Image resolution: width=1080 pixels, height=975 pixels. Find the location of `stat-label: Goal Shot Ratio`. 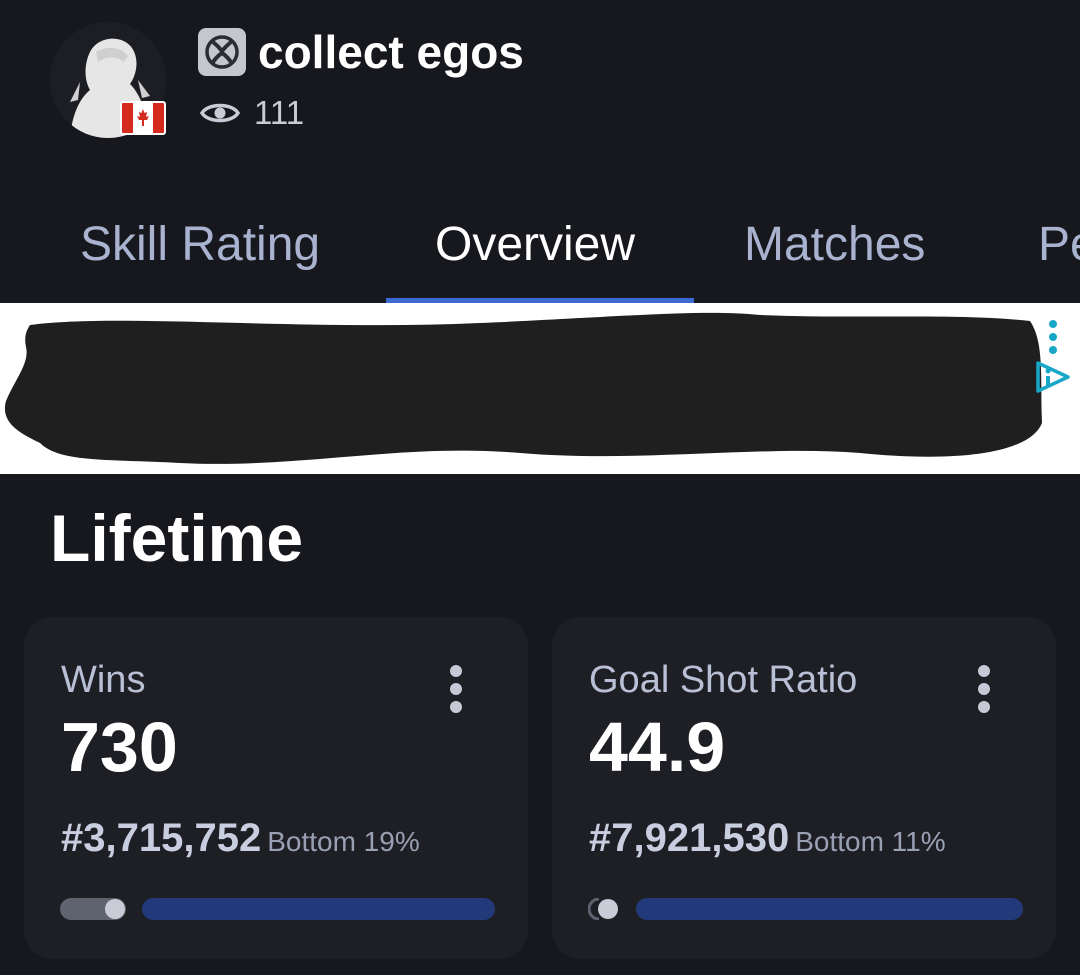

stat-label: Goal Shot Ratio is located at coordinates (723, 680).